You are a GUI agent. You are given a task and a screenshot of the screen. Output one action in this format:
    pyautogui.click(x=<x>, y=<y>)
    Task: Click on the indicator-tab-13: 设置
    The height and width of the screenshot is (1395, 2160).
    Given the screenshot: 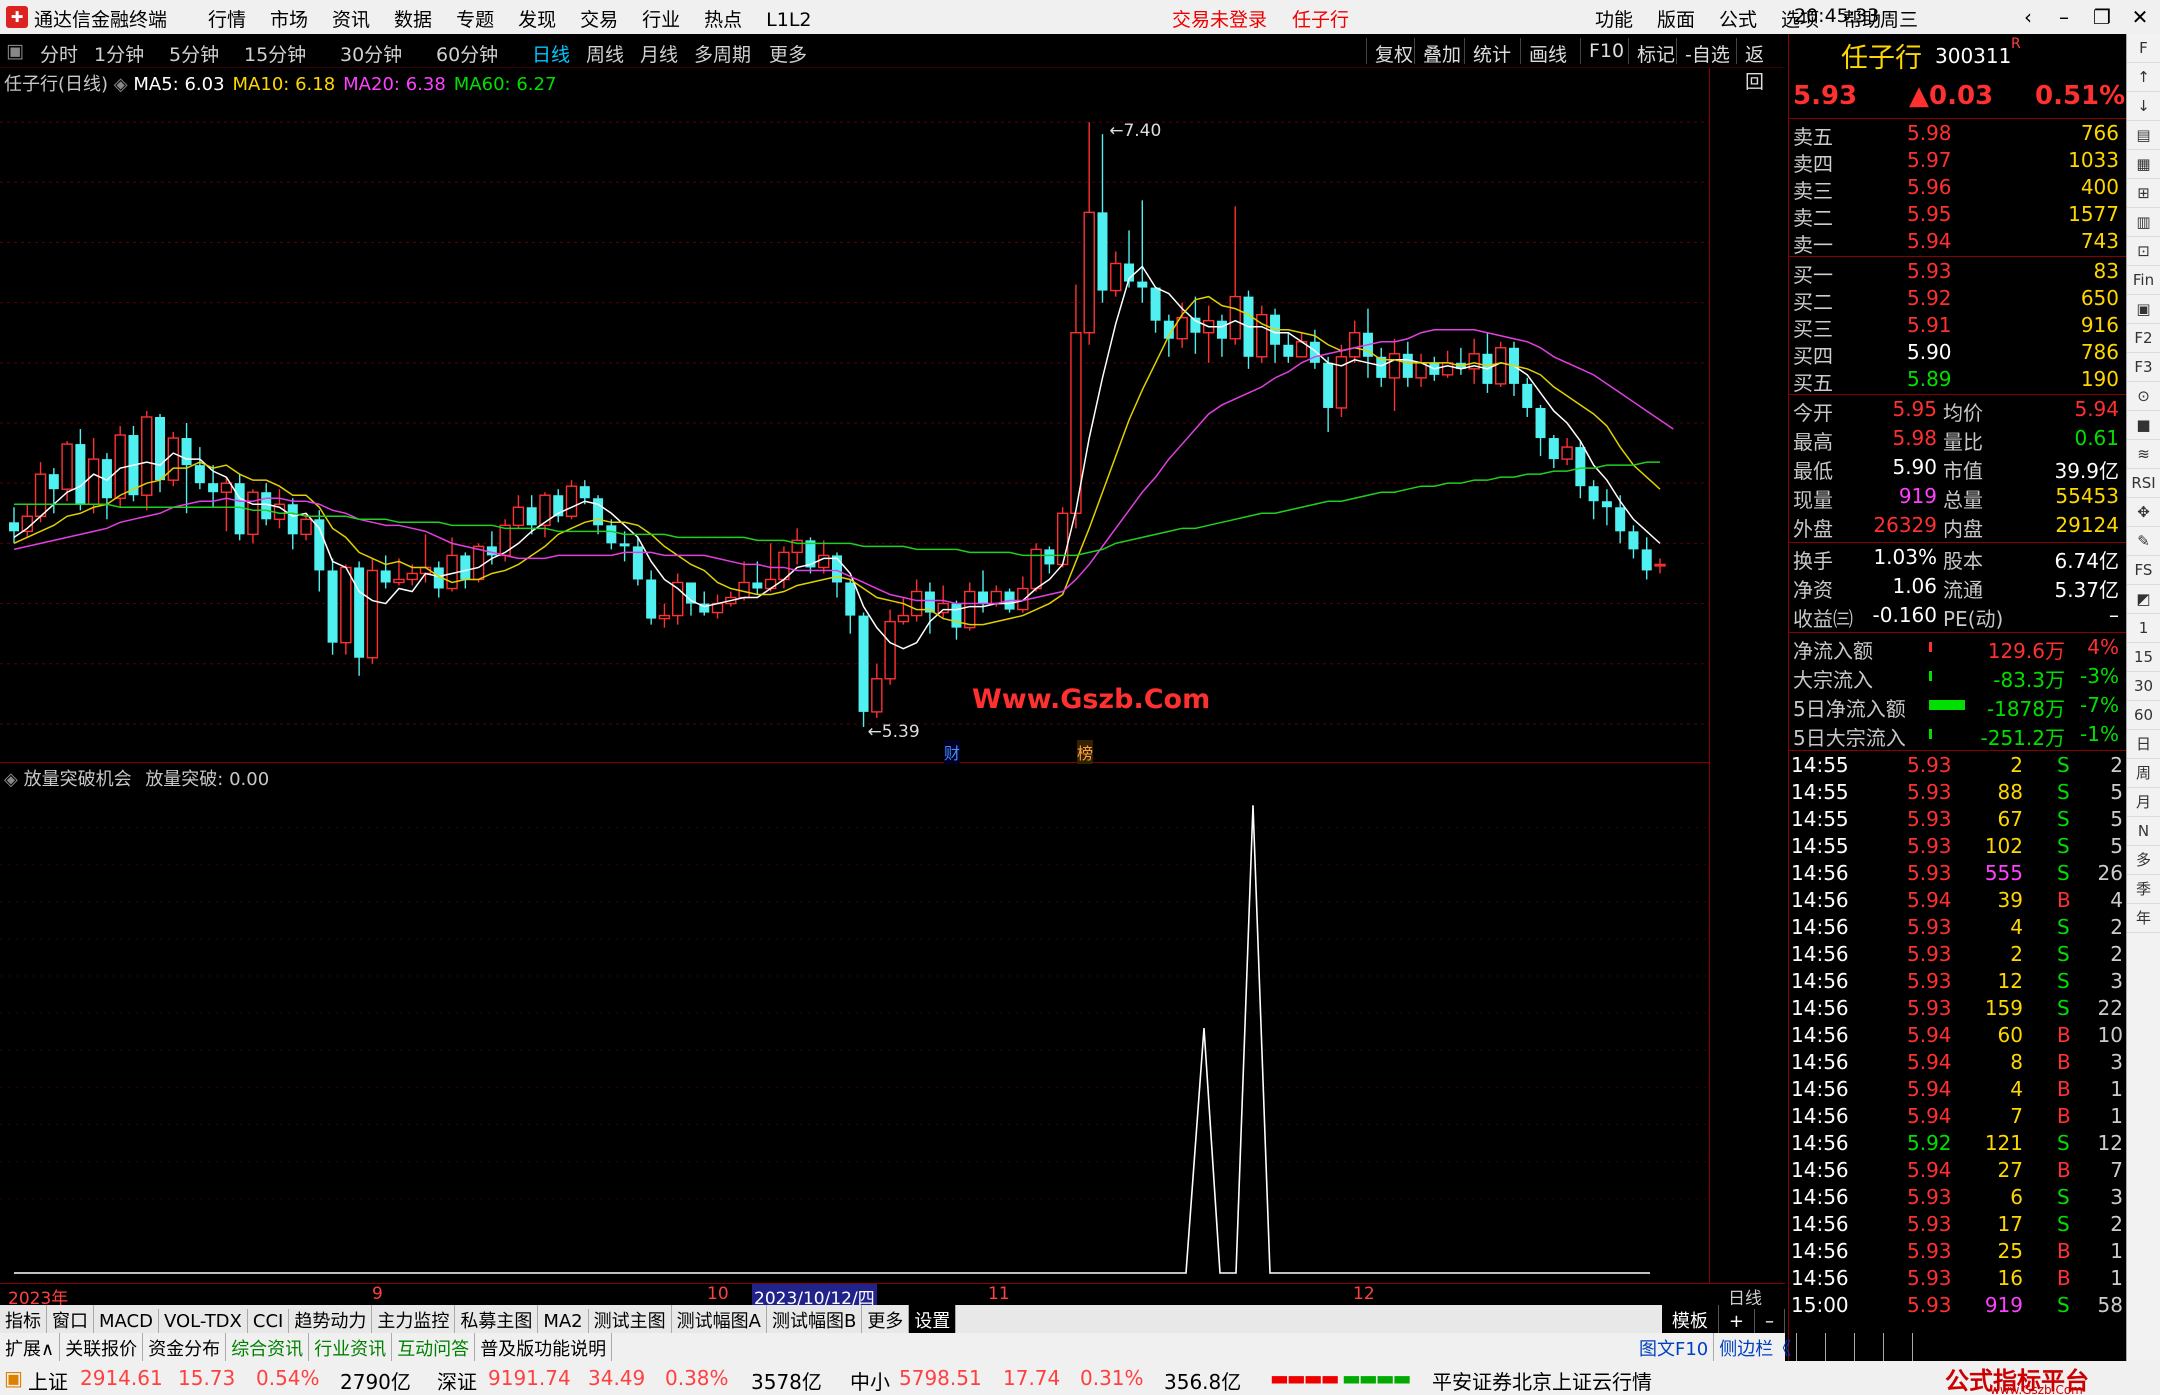 What is the action you would take?
    pyautogui.click(x=933, y=1319)
    